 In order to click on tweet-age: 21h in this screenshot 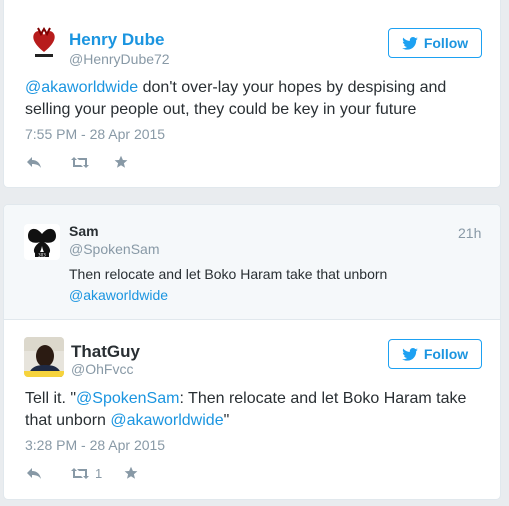, I will do `click(469, 233)`.